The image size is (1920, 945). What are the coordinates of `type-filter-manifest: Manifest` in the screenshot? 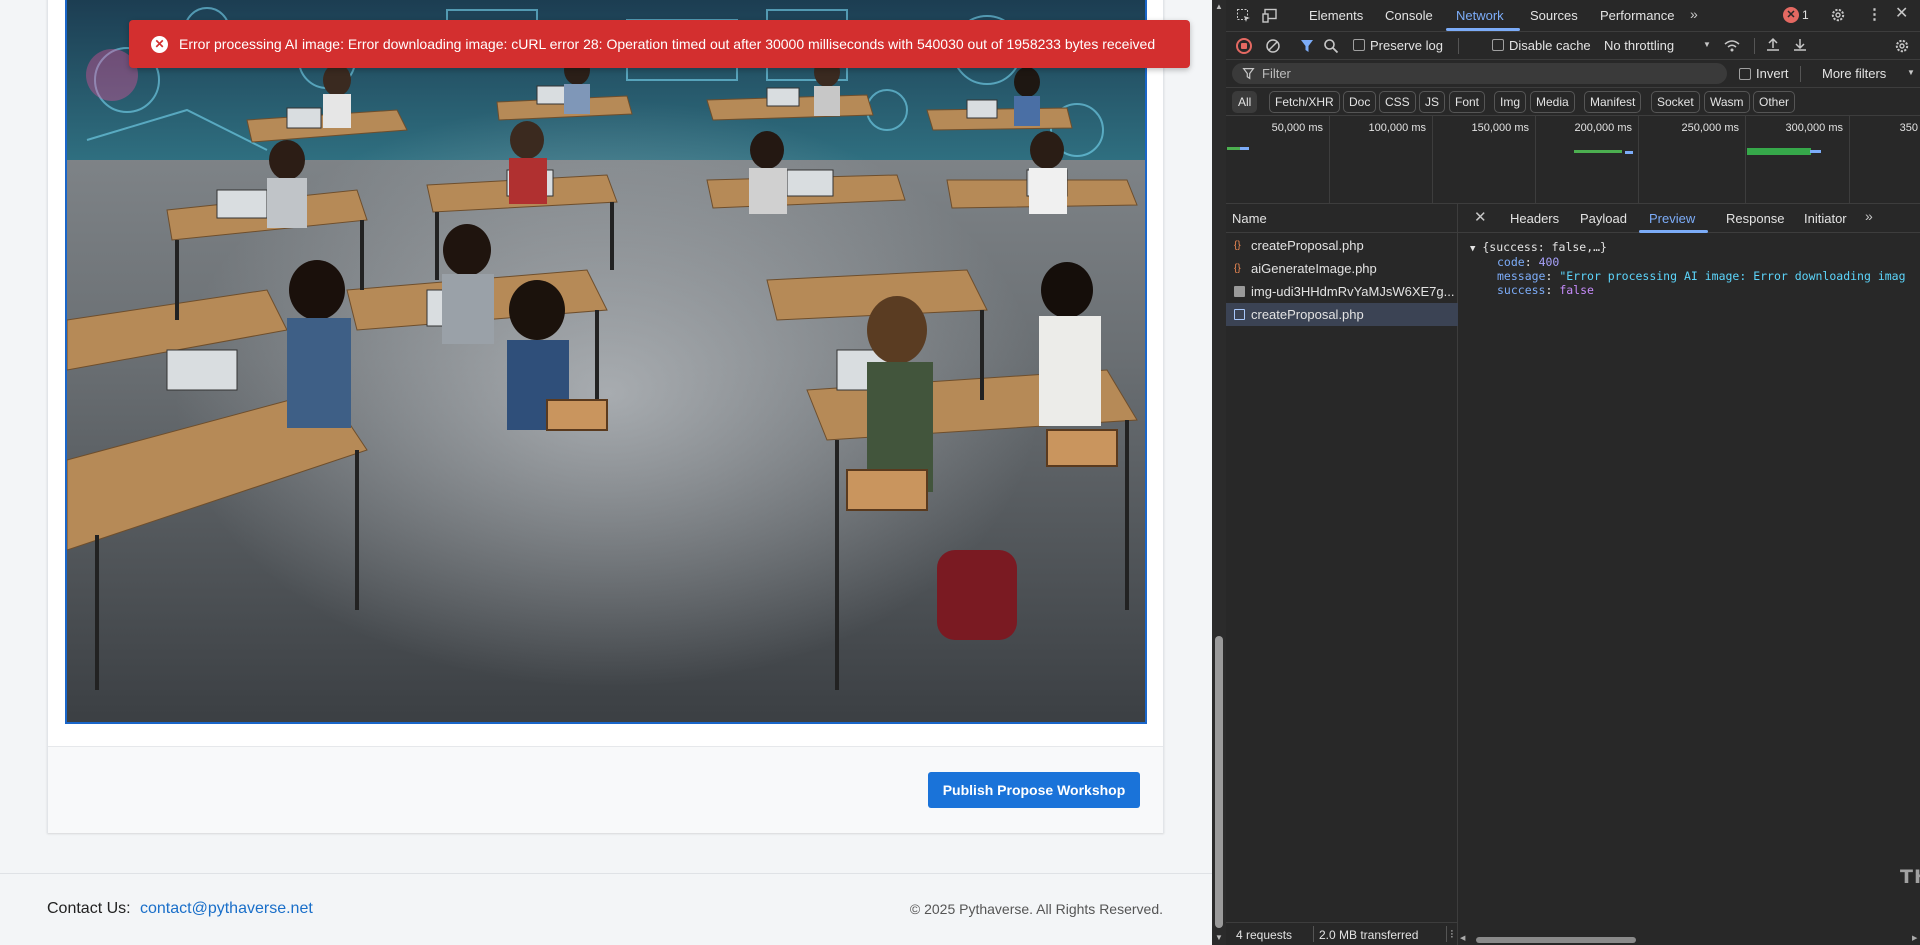 It's located at (1613, 102).